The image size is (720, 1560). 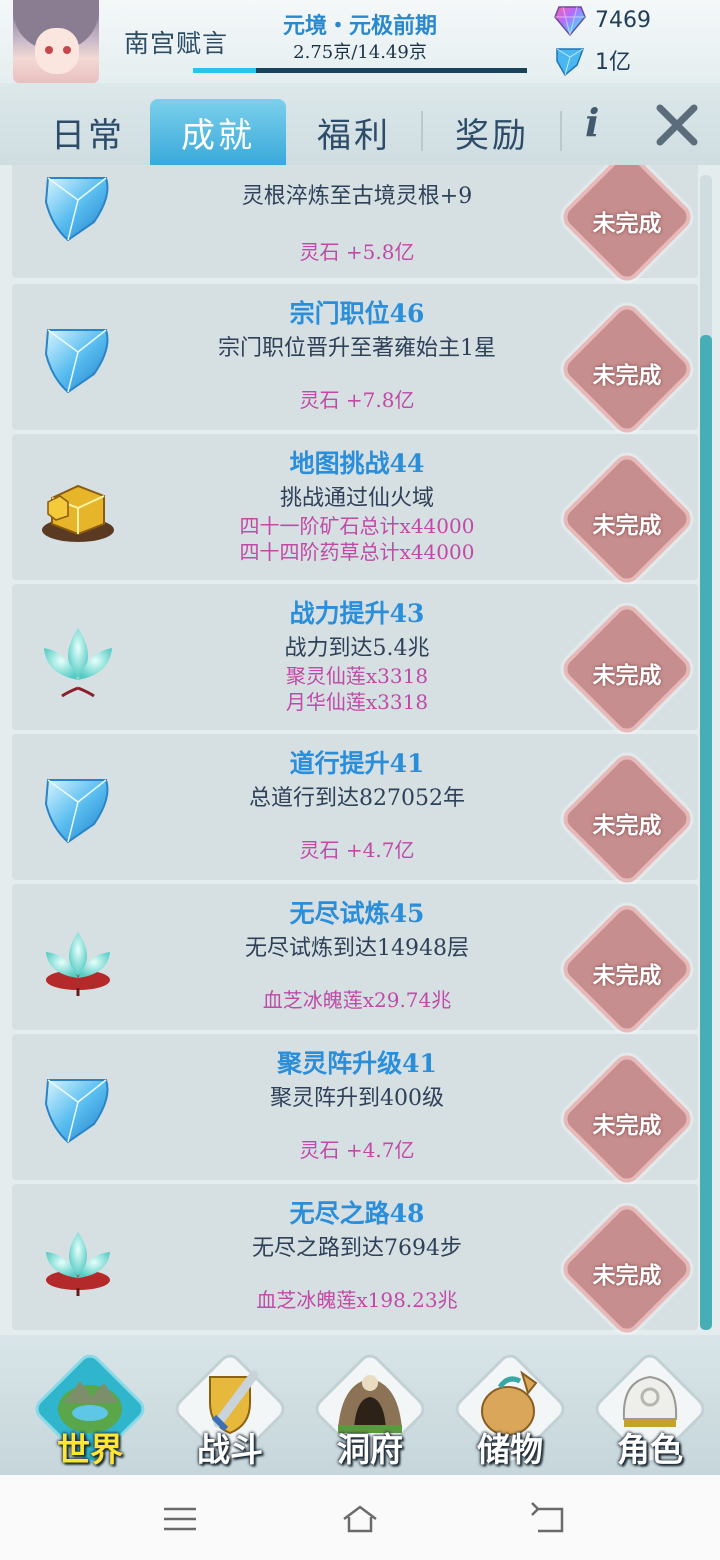 I want to click on achievement-item: 无尽试炼45 无尽试炼到达14948层 血芝冰魄莲x29.74兆 未完成, so click(x=355, y=961).